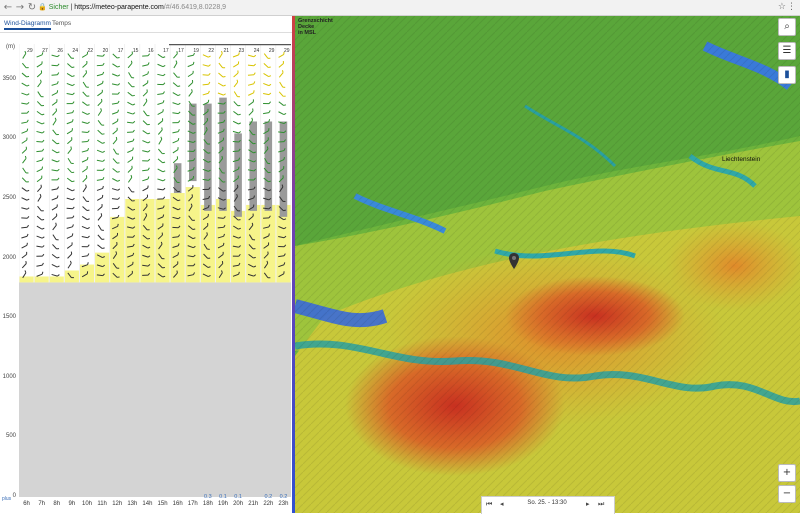  Describe the element at coordinates (166, 51) in the screenshot. I see `wind-speed-label: 17` at that location.